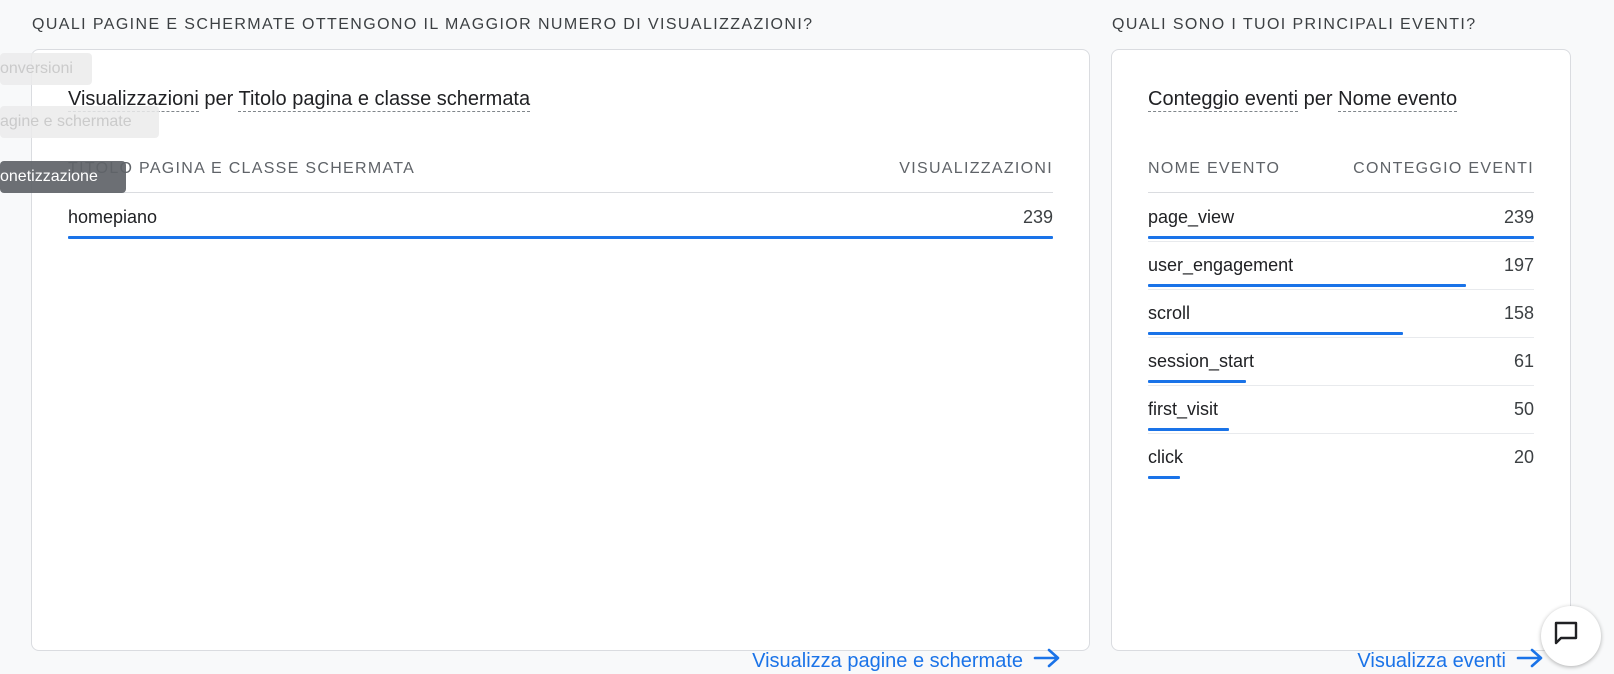 The height and width of the screenshot is (674, 1614). What do you see at coordinates (1341, 411) in the screenshot?
I see `table-row: first_visit 50` at bounding box center [1341, 411].